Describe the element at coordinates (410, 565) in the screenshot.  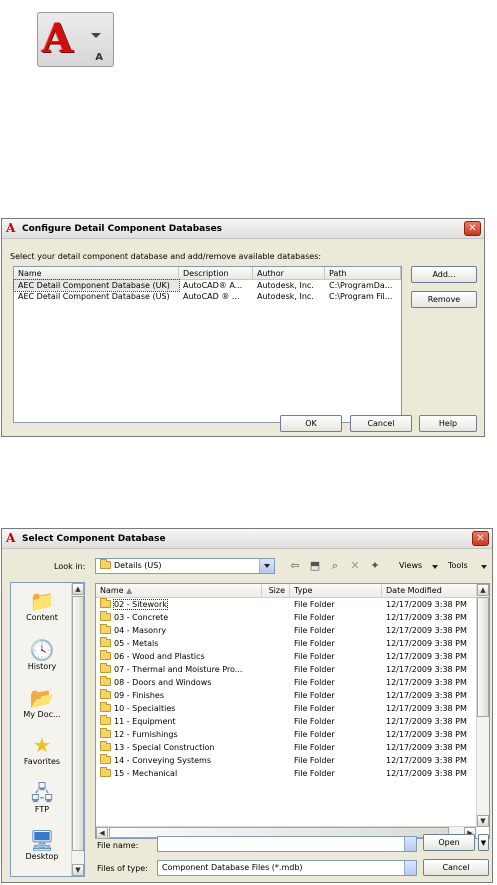
I see `views-menu: Views` at that location.